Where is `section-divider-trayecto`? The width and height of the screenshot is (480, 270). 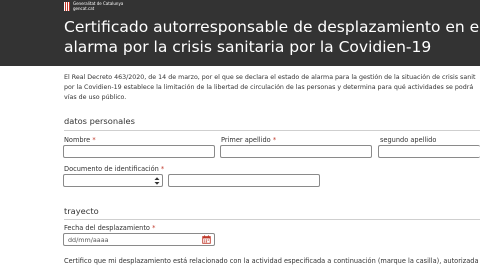 section-divider-trayecto is located at coordinates (272, 219).